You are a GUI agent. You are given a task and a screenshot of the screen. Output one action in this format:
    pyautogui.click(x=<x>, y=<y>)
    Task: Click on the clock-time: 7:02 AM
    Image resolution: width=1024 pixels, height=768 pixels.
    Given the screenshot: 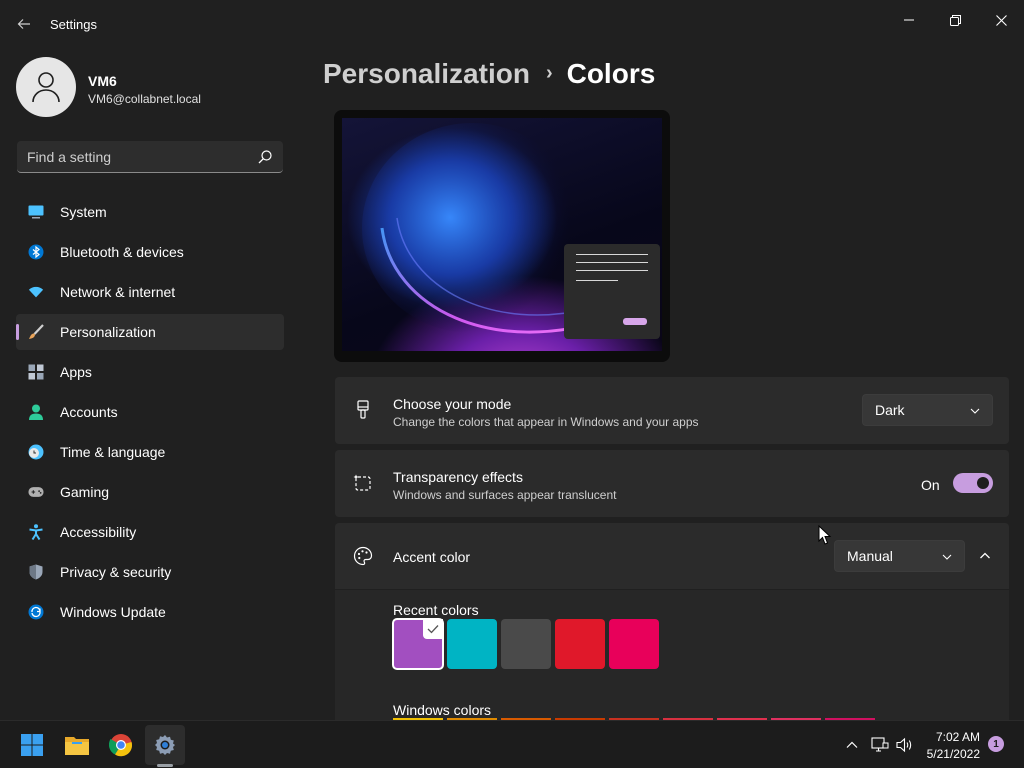 What is the action you would take?
    pyautogui.click(x=958, y=737)
    